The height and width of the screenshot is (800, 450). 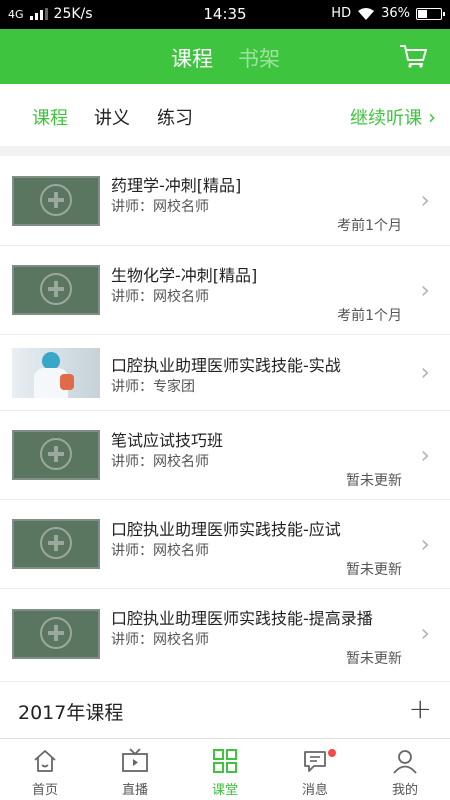 What do you see at coordinates (430, 13) in the screenshot?
I see `battery-icon` at bounding box center [430, 13].